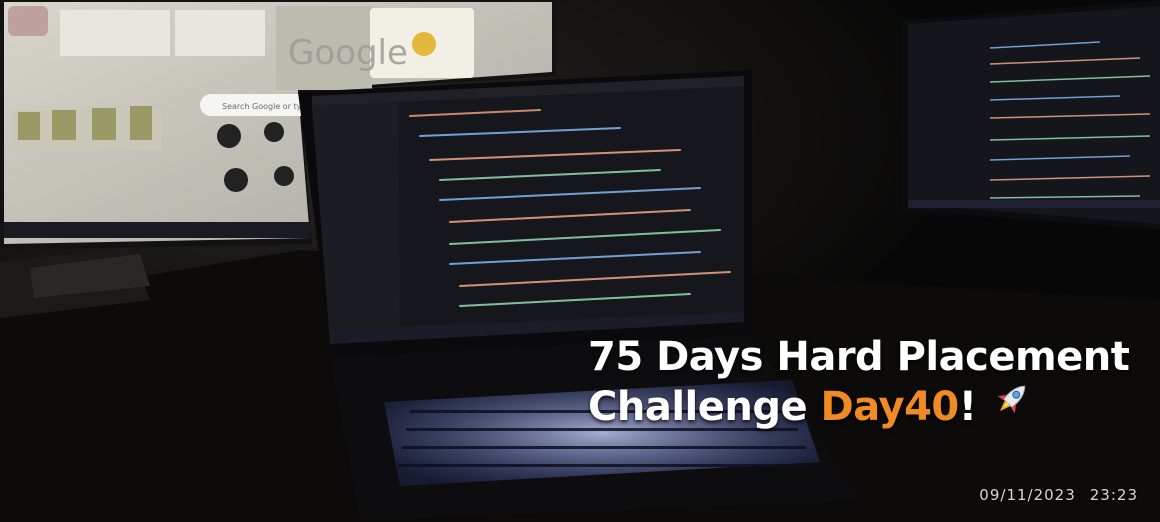  Describe the element at coordinates (1012, 405) in the screenshot. I see `rocket-icon` at that location.